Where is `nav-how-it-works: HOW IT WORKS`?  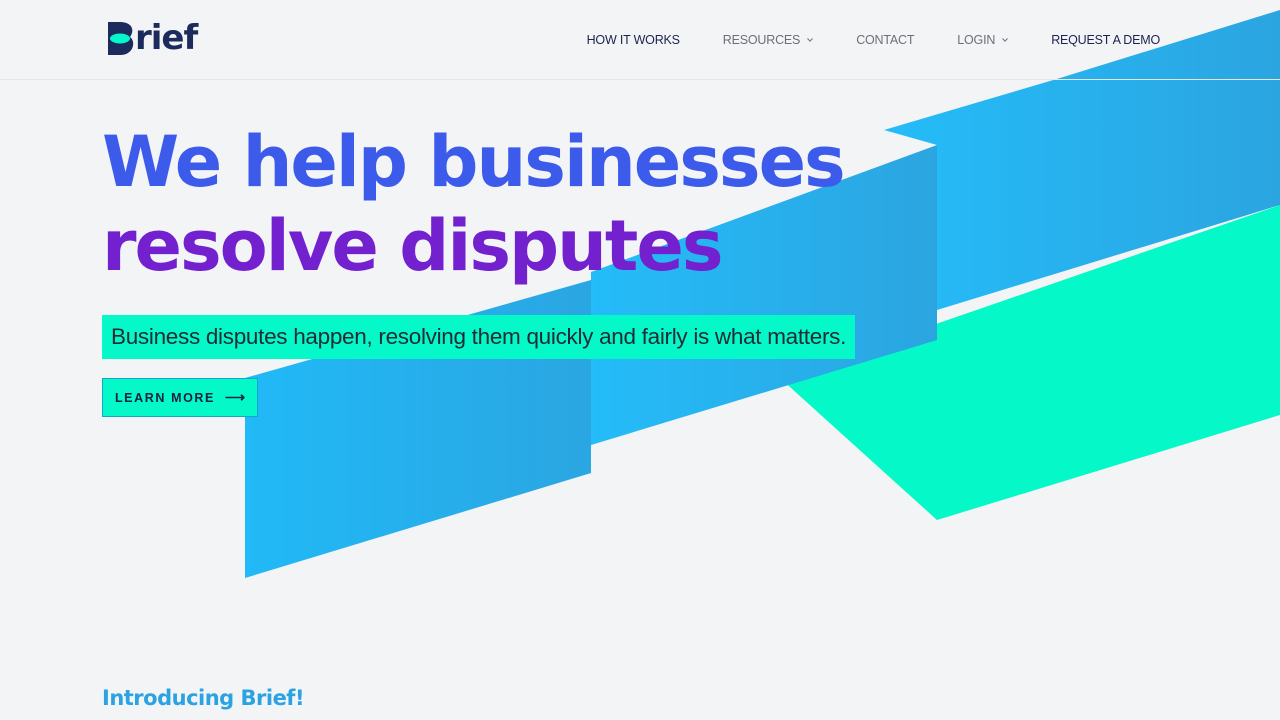
nav-how-it-works: HOW IT WORKS is located at coordinates (633, 40).